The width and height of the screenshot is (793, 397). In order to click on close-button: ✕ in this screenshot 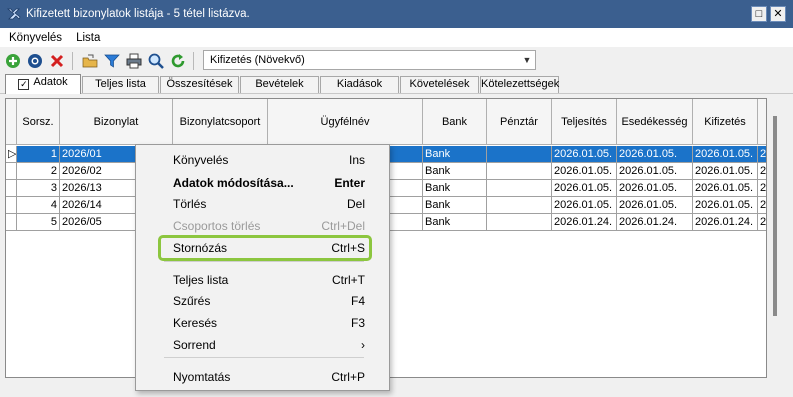, I will do `click(778, 14)`.